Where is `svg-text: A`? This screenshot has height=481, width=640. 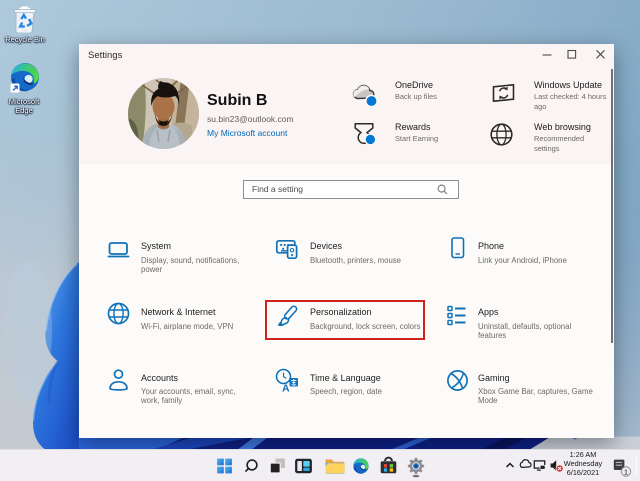
svg-text: A is located at coordinates (286, 389).